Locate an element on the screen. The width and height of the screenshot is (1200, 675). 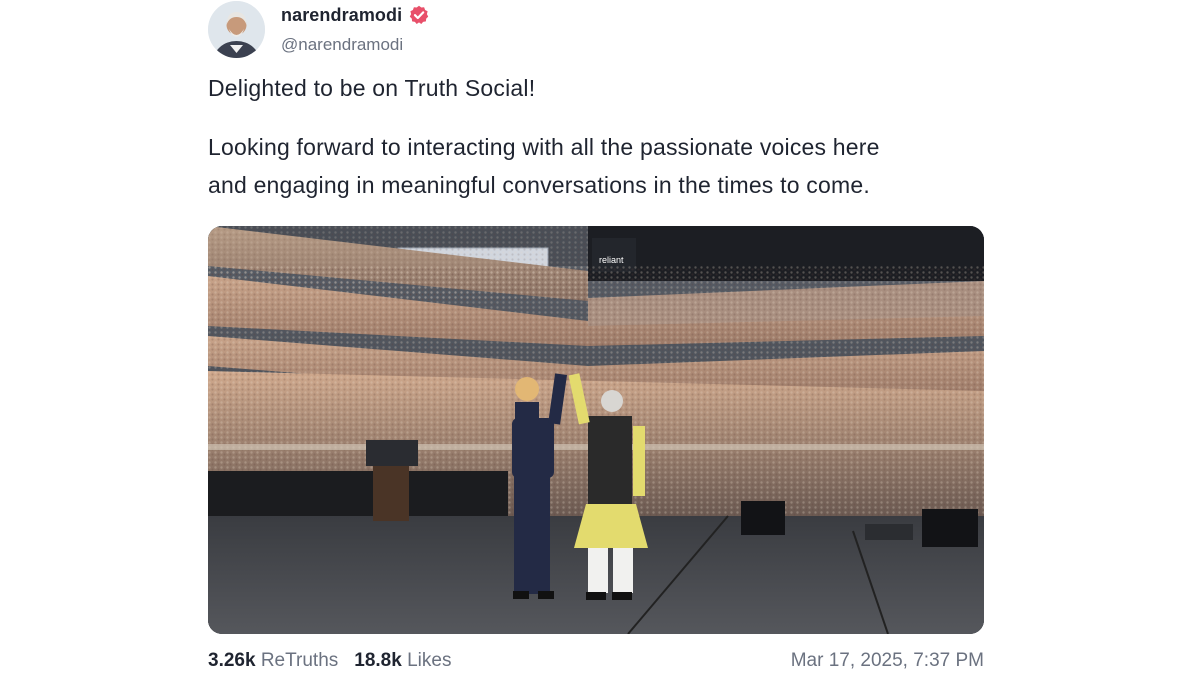
likes-stat: 18.8k Likes is located at coordinates (402, 661).